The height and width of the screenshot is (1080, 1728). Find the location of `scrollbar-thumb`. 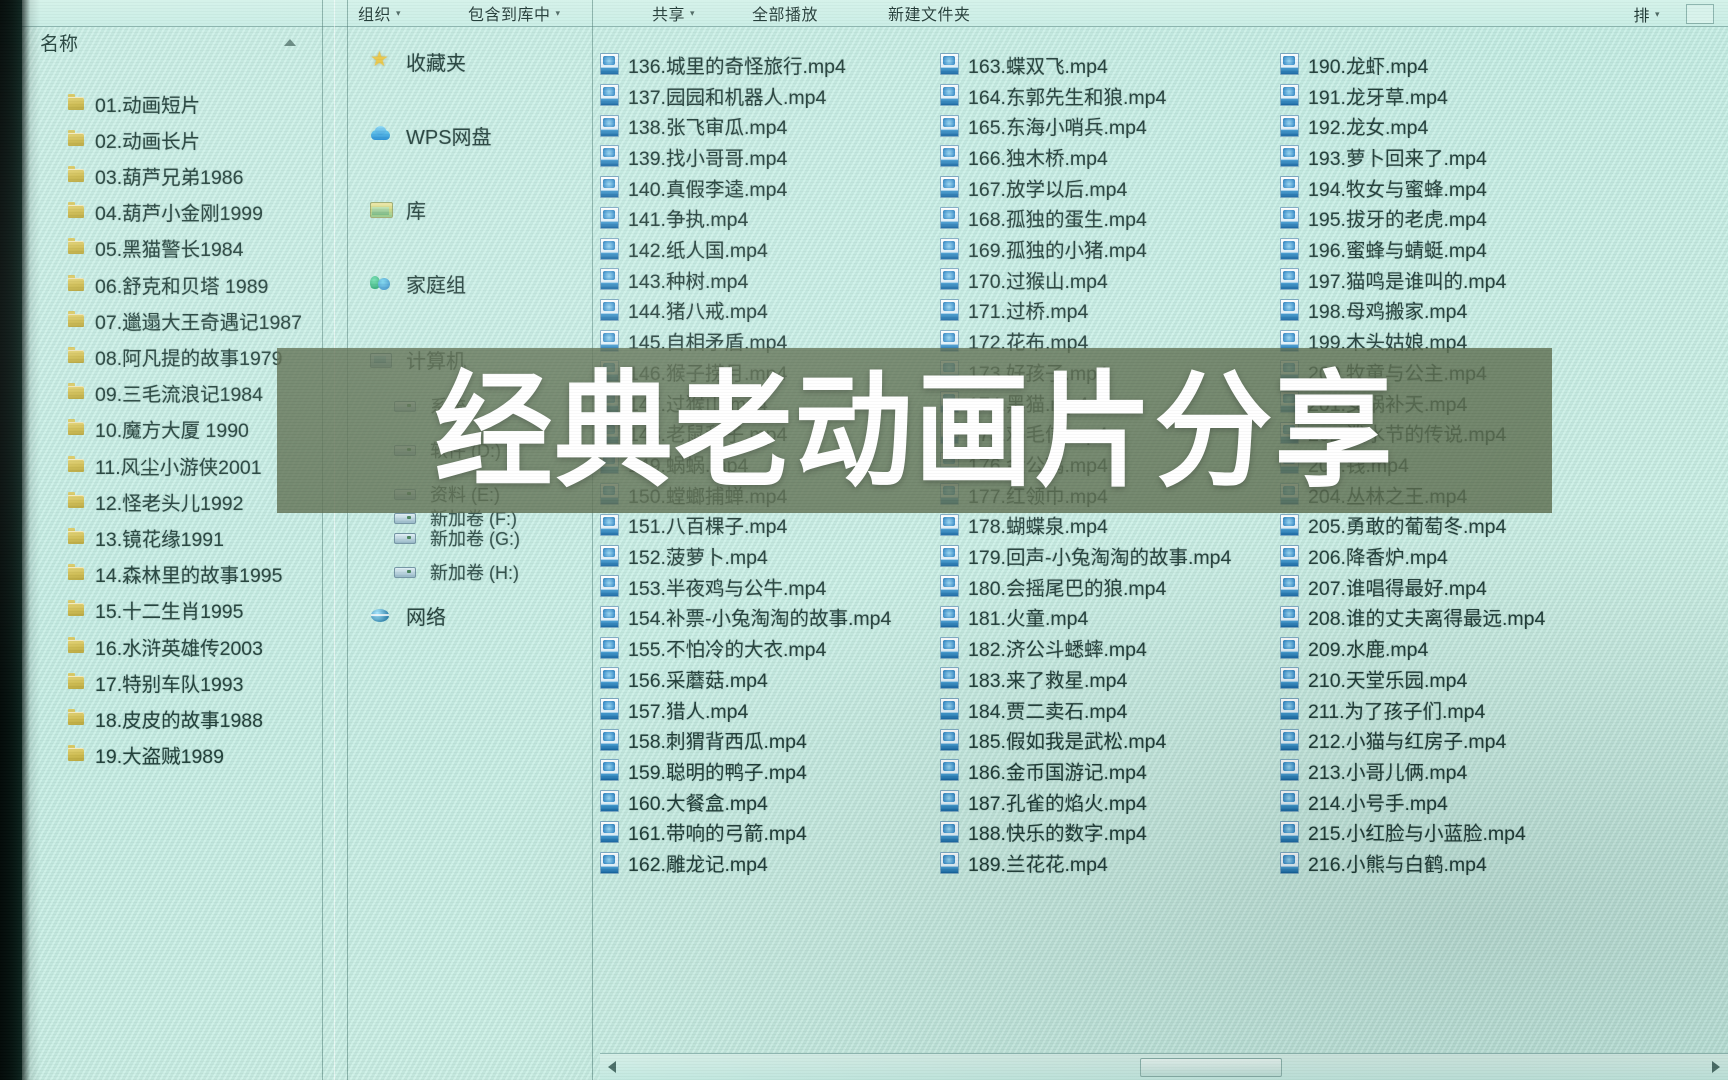

scrollbar-thumb is located at coordinates (1211, 1067).